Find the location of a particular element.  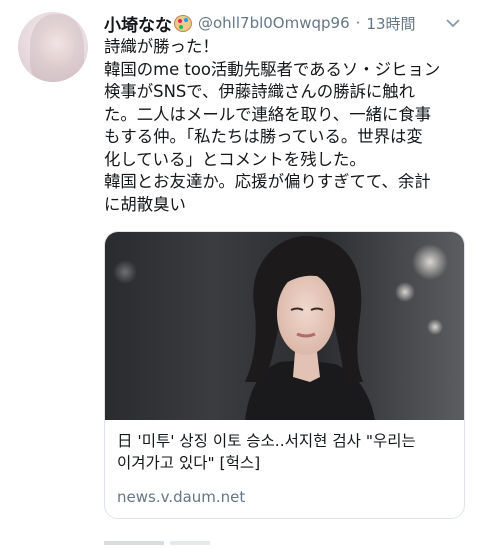

next-tweet-edge is located at coordinates (240, 537).